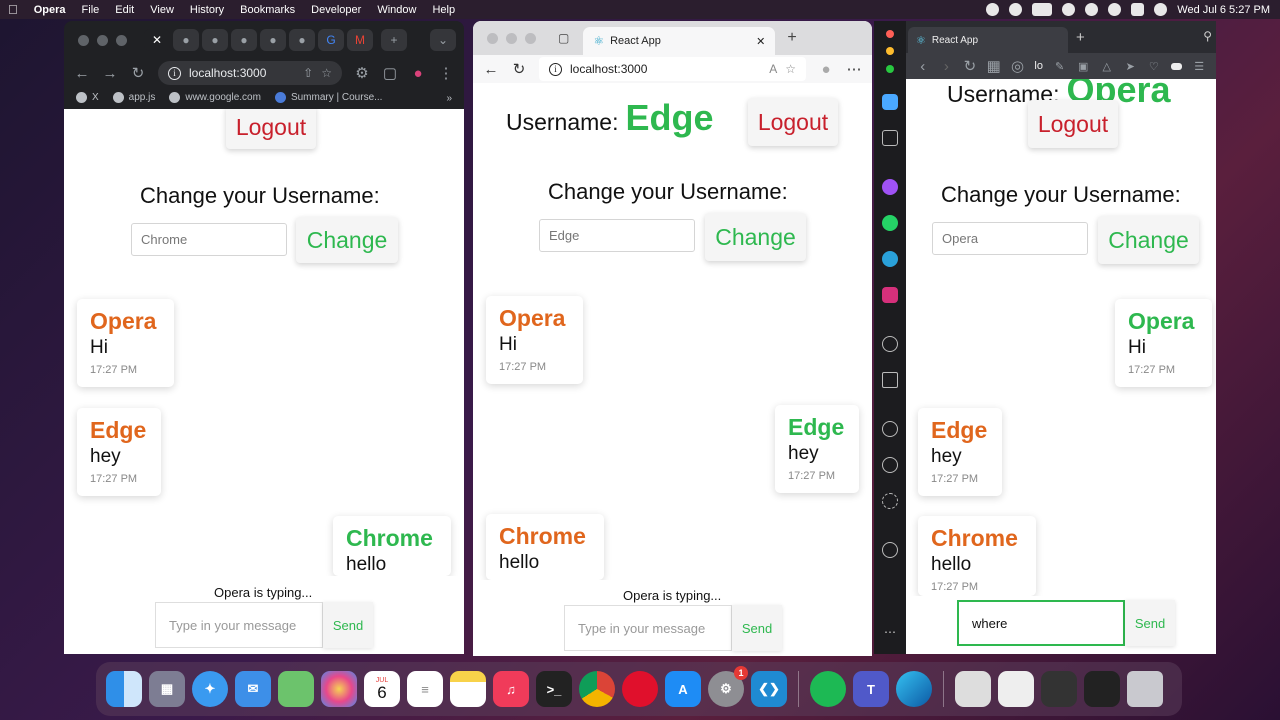 The width and height of the screenshot is (1280, 720). Describe the element at coordinates (1083, 66) in the screenshot. I see `camera-icon: ▣` at that location.